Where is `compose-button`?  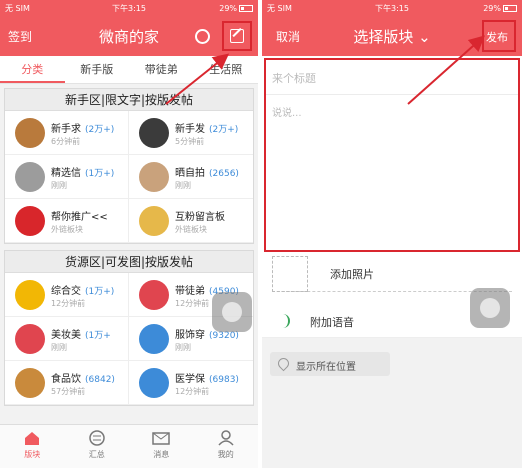 compose-button is located at coordinates (237, 36).